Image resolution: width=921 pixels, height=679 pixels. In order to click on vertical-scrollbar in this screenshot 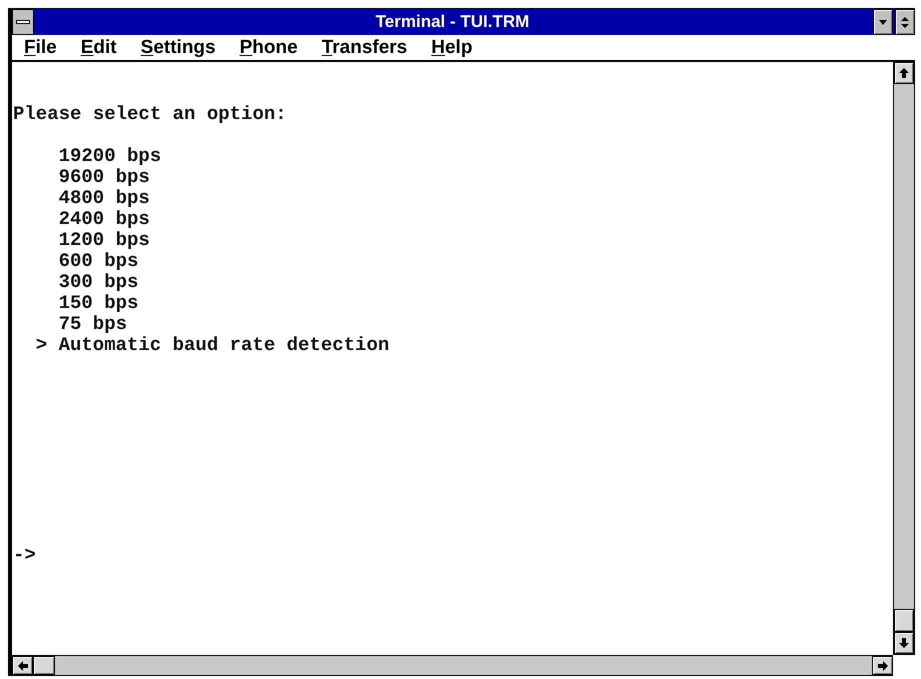, I will do `click(904, 358)`.